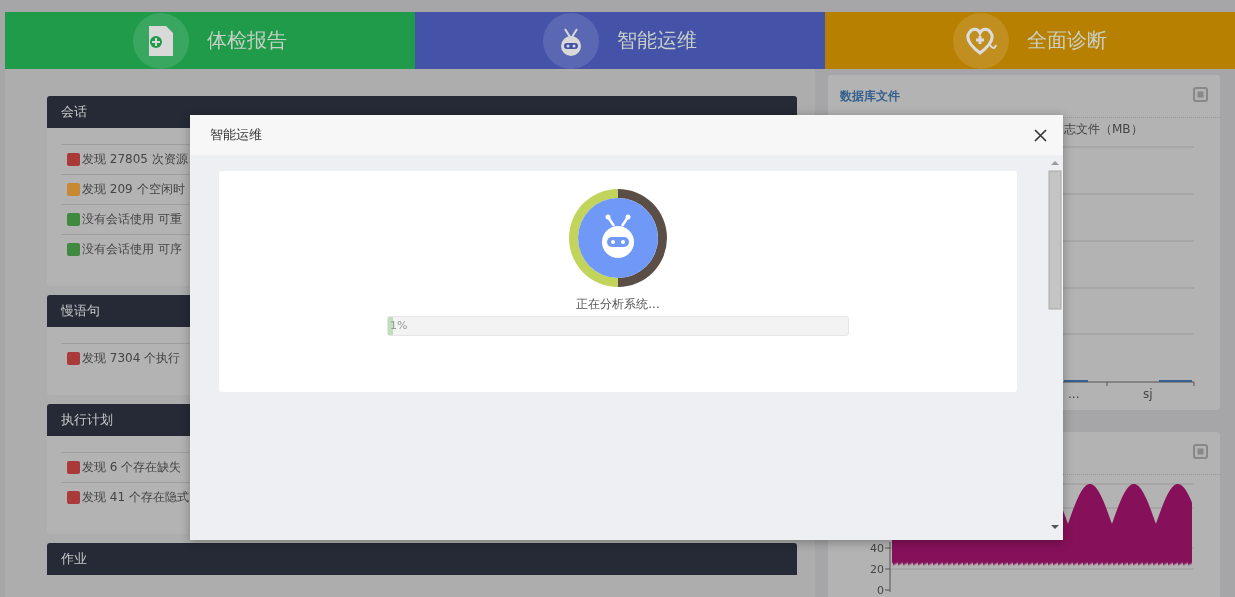  What do you see at coordinates (877, 569) in the screenshot?
I see `axis-tick-label: 20` at bounding box center [877, 569].